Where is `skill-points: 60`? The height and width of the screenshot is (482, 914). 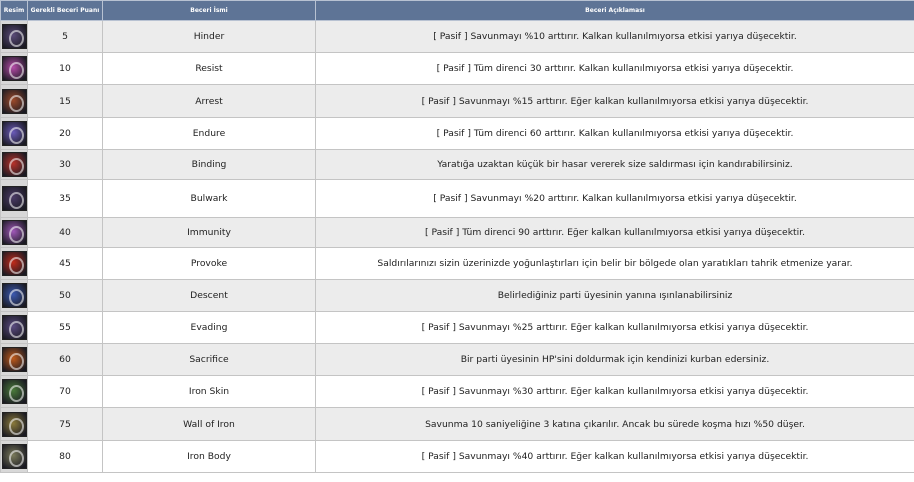
skill-points: 60 is located at coordinates (65, 359).